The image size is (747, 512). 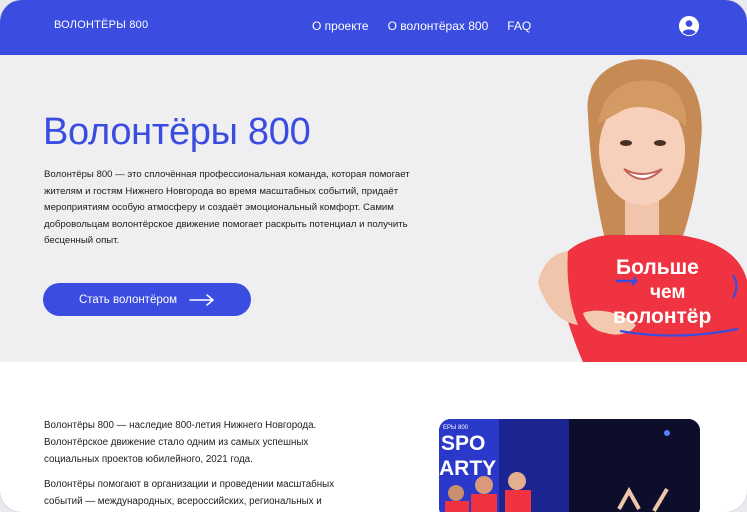 I want to click on main-nav: О проекте О волонтёрах 800 FAQ, so click(x=421, y=26).